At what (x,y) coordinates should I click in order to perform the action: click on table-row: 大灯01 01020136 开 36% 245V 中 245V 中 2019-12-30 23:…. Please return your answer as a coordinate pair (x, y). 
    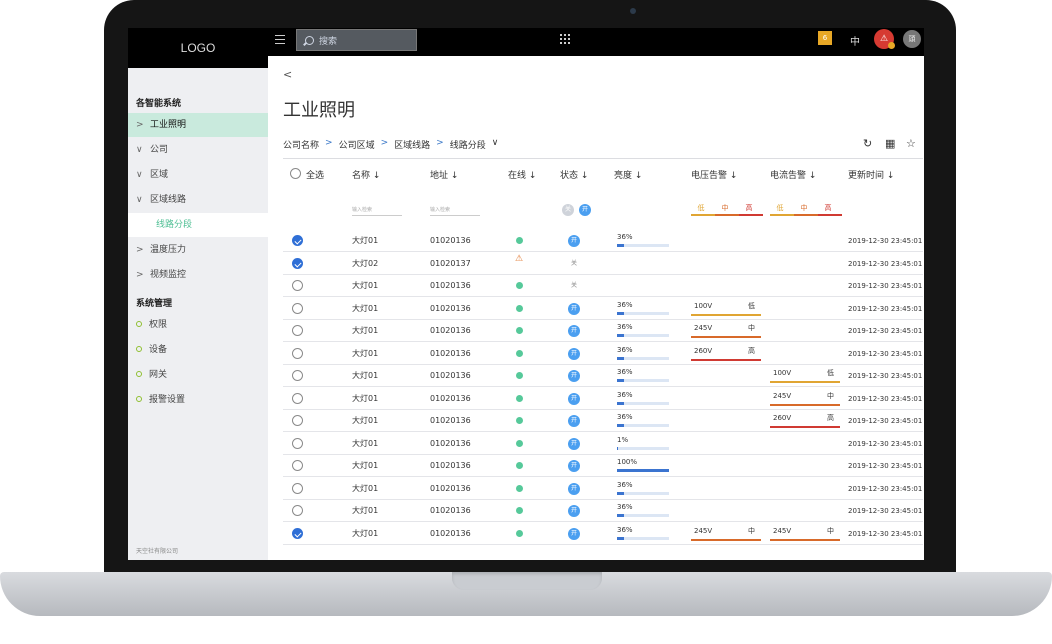
    Looking at the image, I should click on (603, 534).